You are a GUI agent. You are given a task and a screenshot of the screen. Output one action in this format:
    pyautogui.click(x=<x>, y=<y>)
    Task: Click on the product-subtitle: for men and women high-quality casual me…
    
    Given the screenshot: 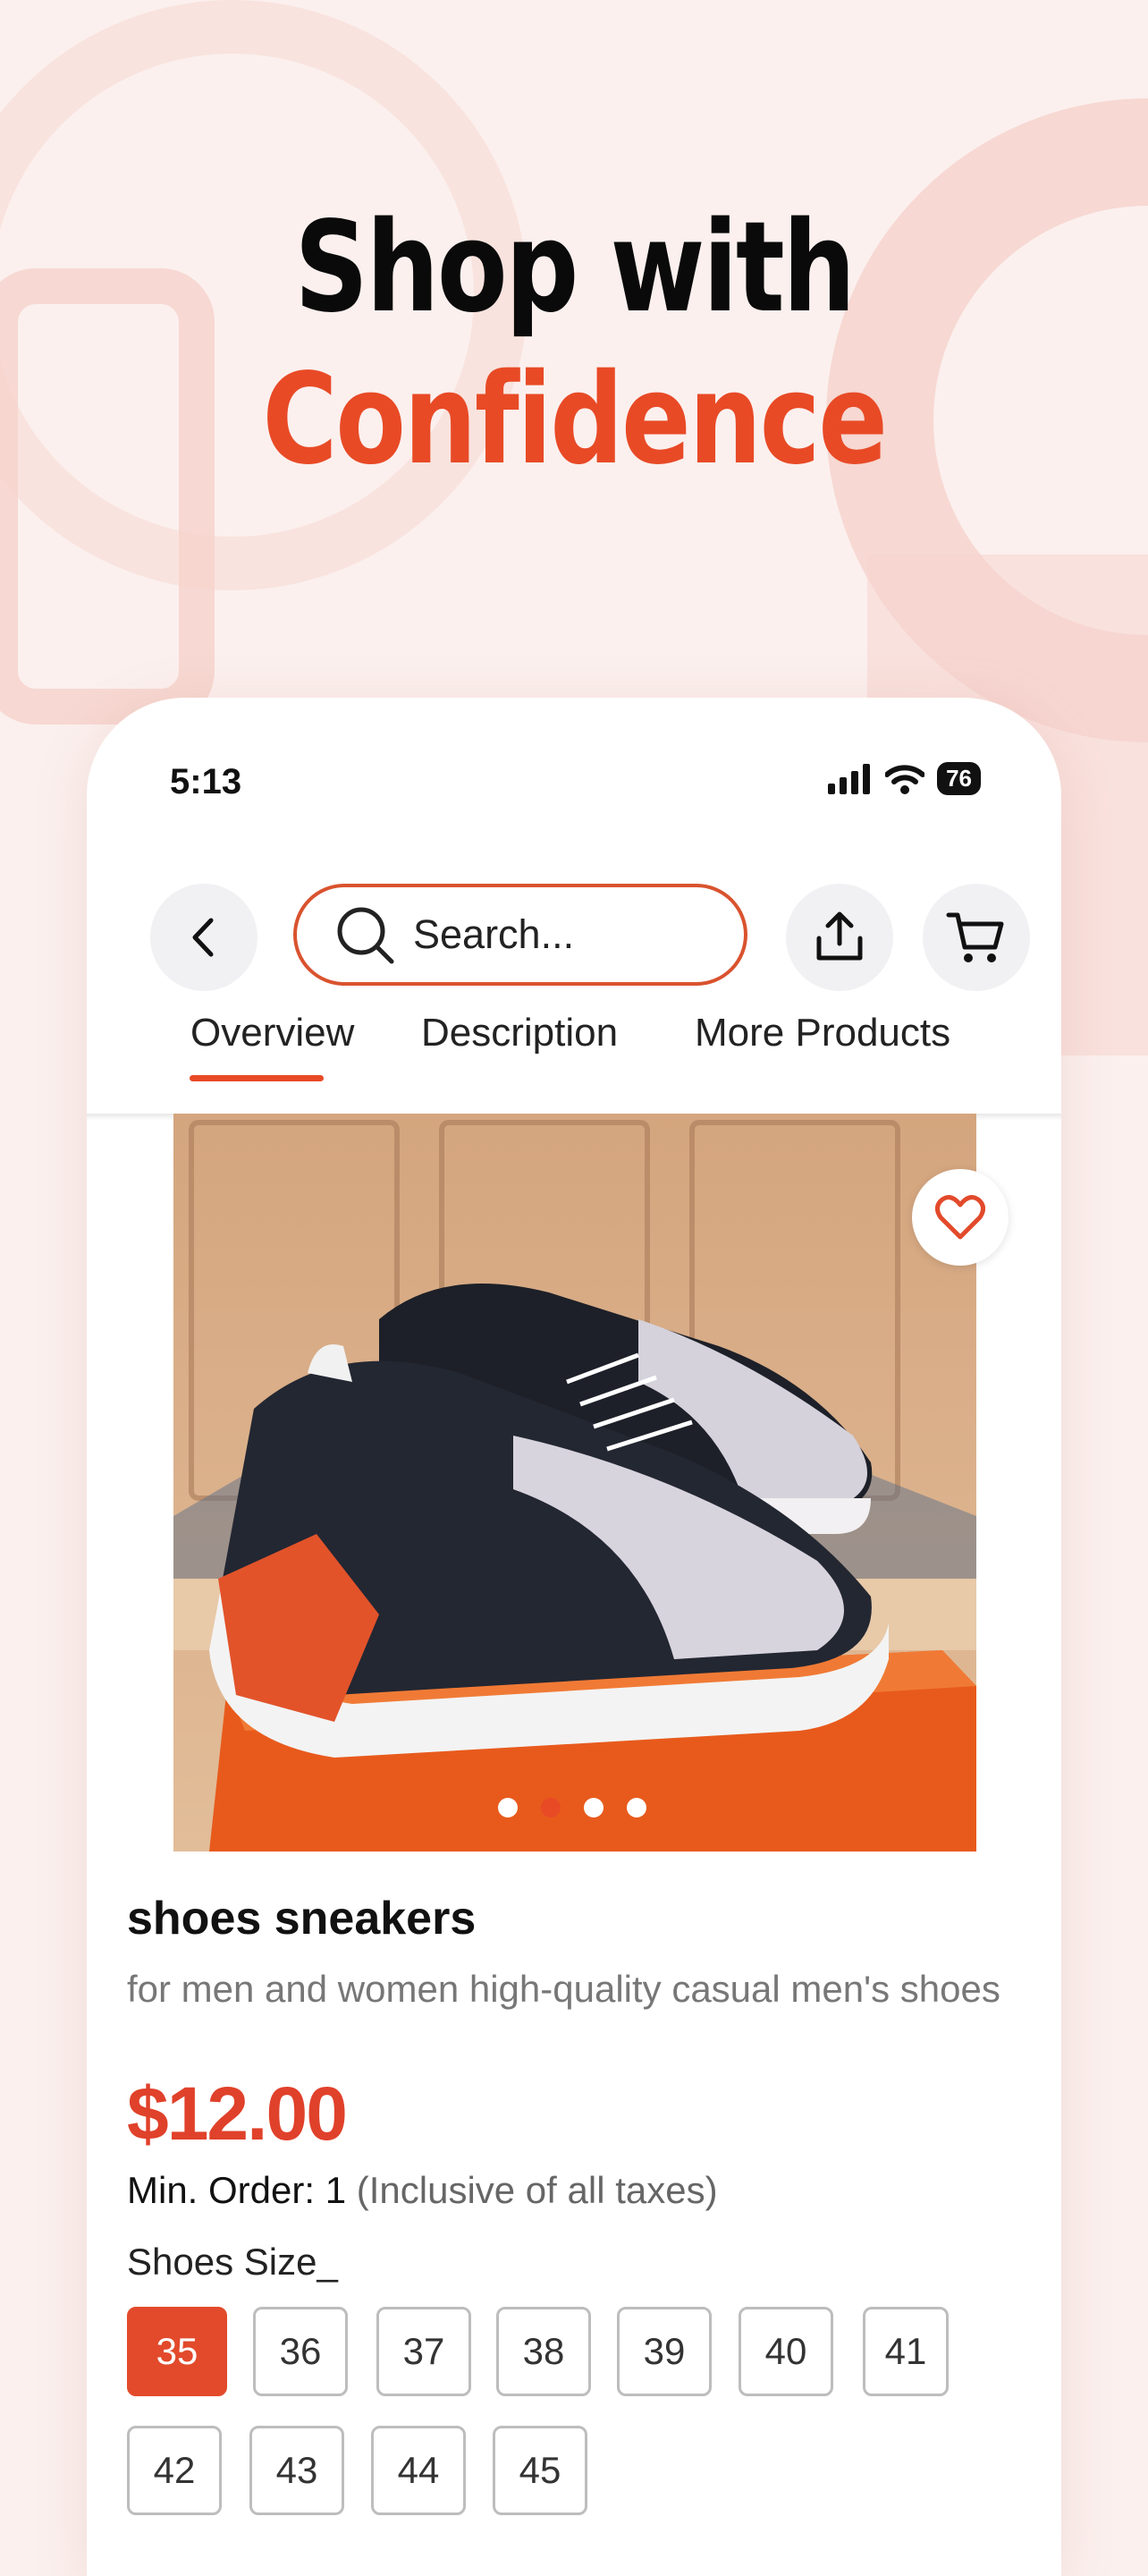 What is the action you would take?
    pyautogui.click(x=563, y=1989)
    